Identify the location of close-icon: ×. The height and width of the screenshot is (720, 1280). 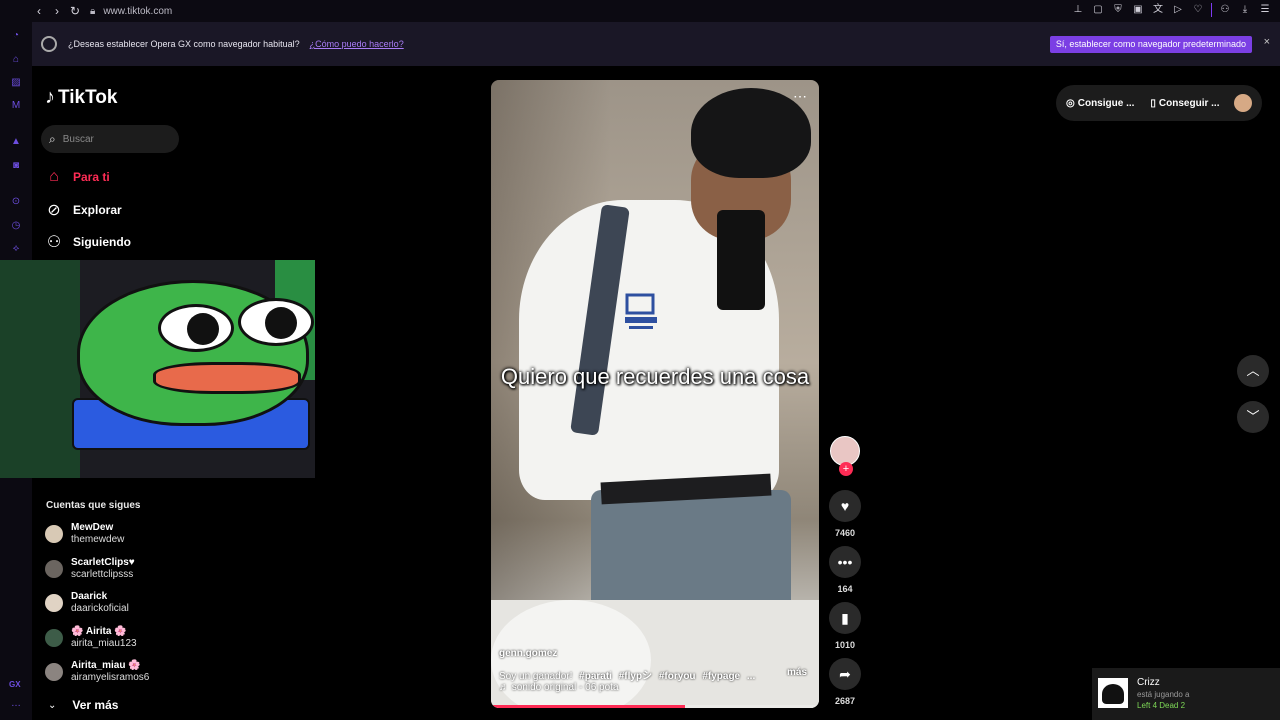
(1267, 42).